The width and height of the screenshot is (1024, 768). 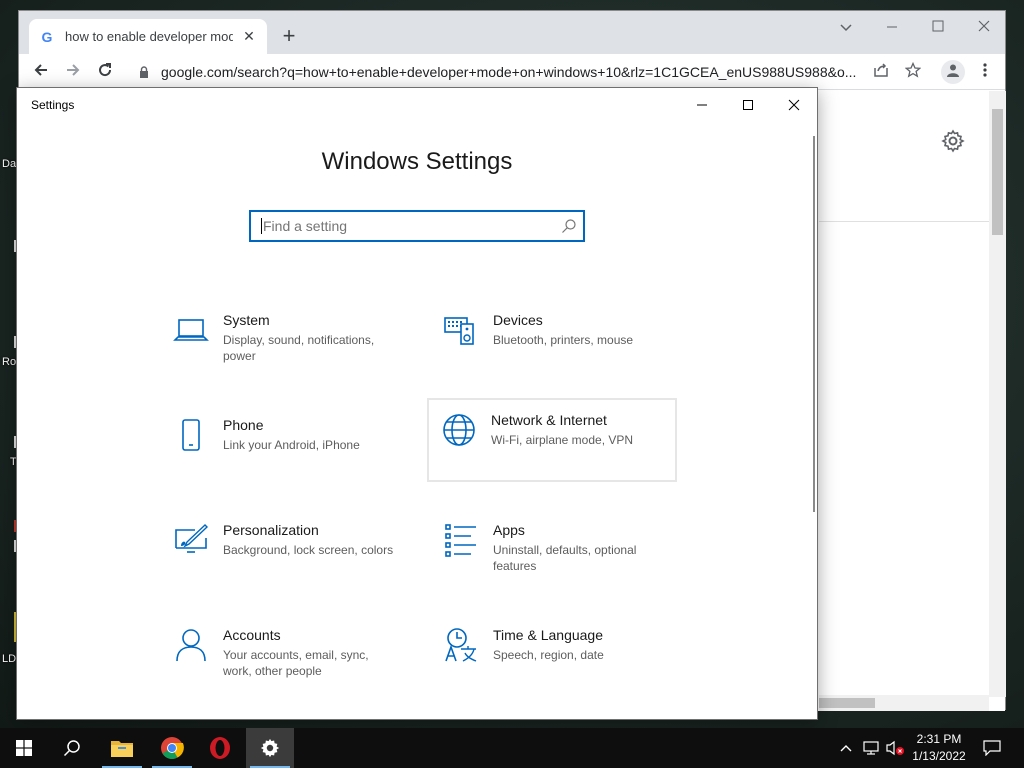 I want to click on tile-title: Network & Internet, so click(x=549, y=420).